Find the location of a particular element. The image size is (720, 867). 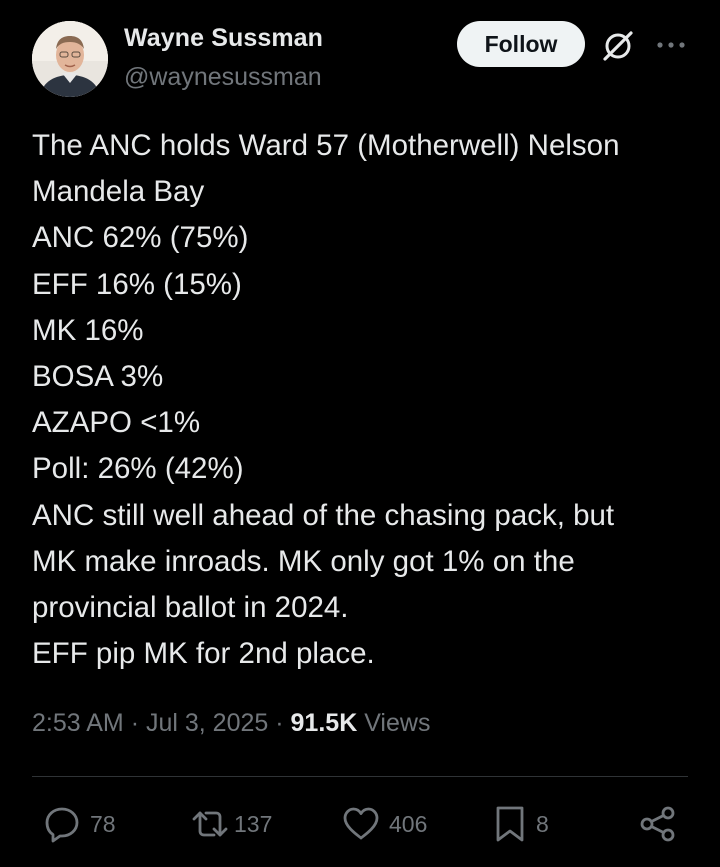

avatar is located at coordinates (70, 59).